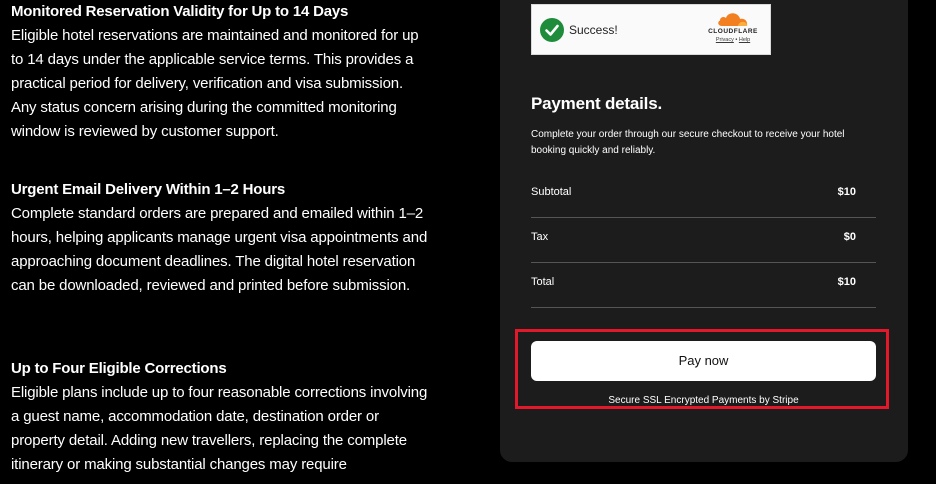  Describe the element at coordinates (703, 240) in the screenshot. I see `summary-row-tax: Tax $0` at that location.